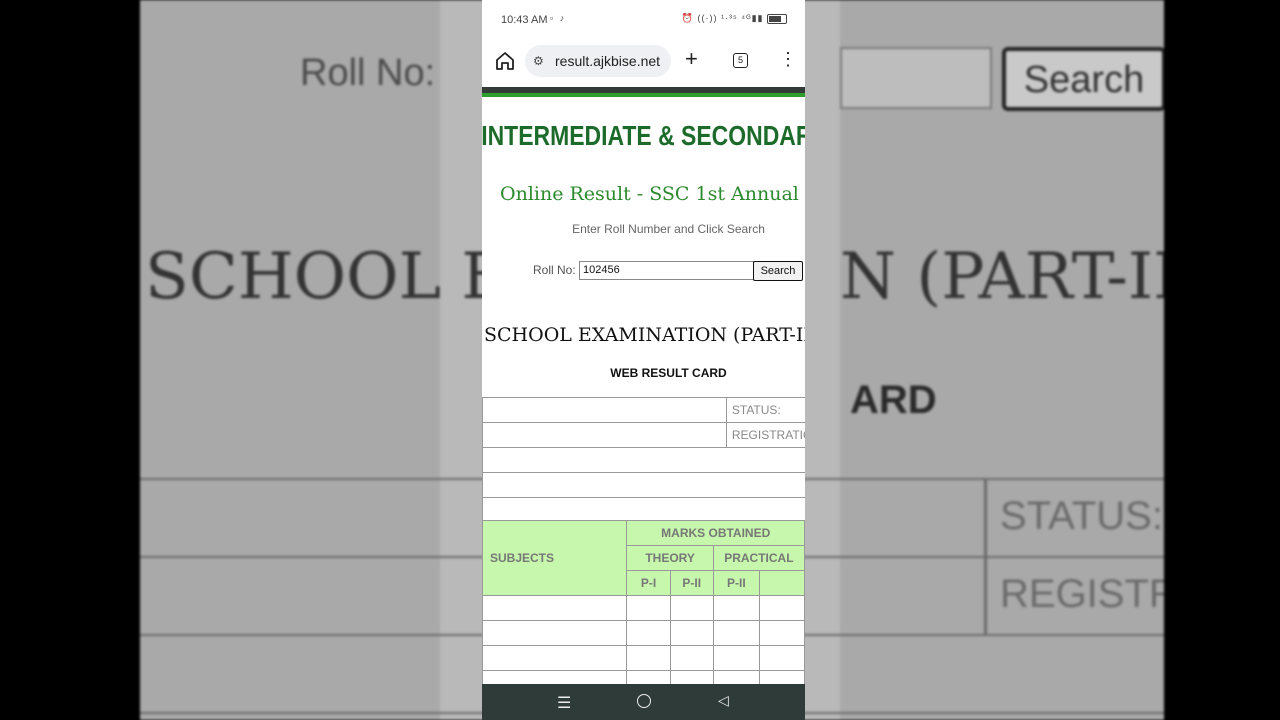  Describe the element at coordinates (644, 335) in the screenshot. I see `exam-heading: SCHOOL EXAMINATION (PART-II)` at that location.